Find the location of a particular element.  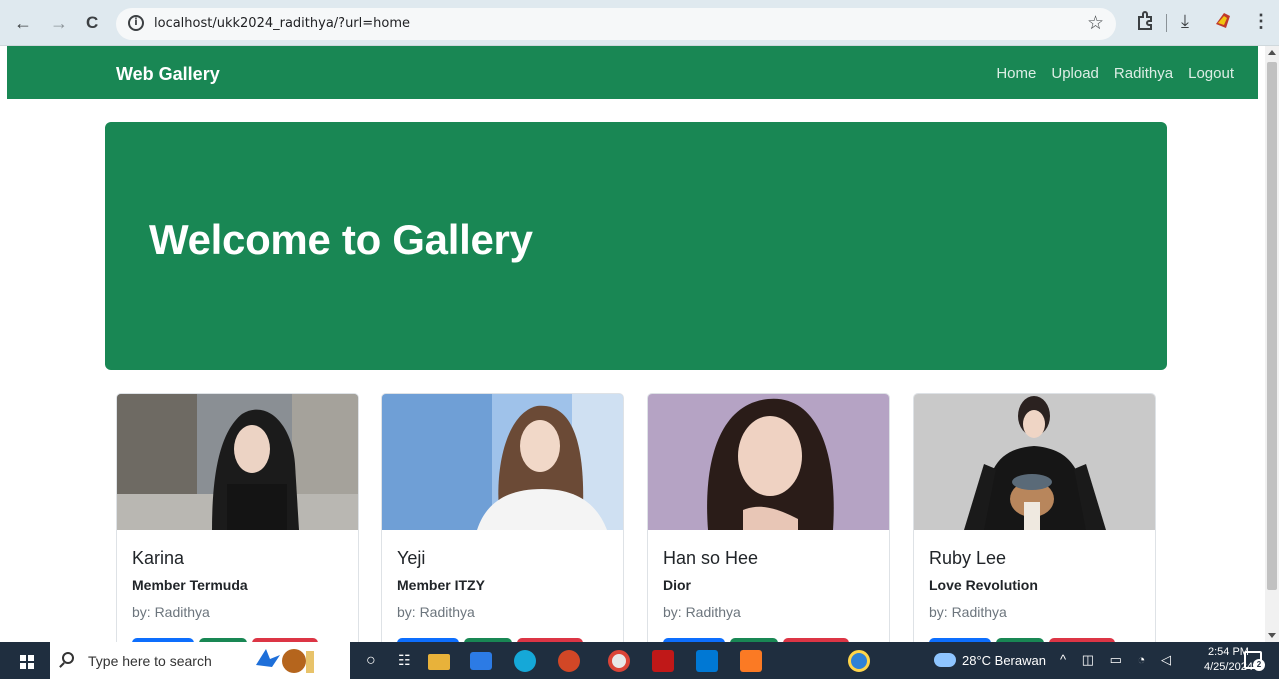

scroll-down-arrow-icon is located at coordinates (1272, 635).